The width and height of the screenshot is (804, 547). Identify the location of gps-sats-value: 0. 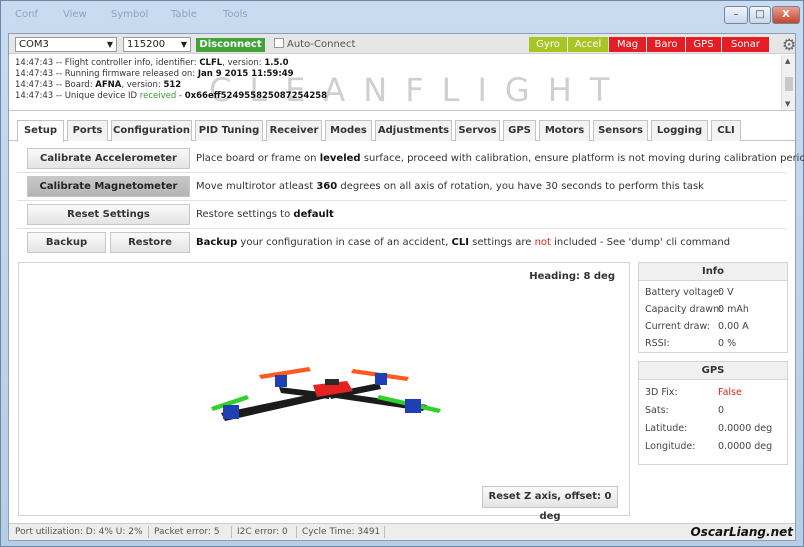
(721, 410).